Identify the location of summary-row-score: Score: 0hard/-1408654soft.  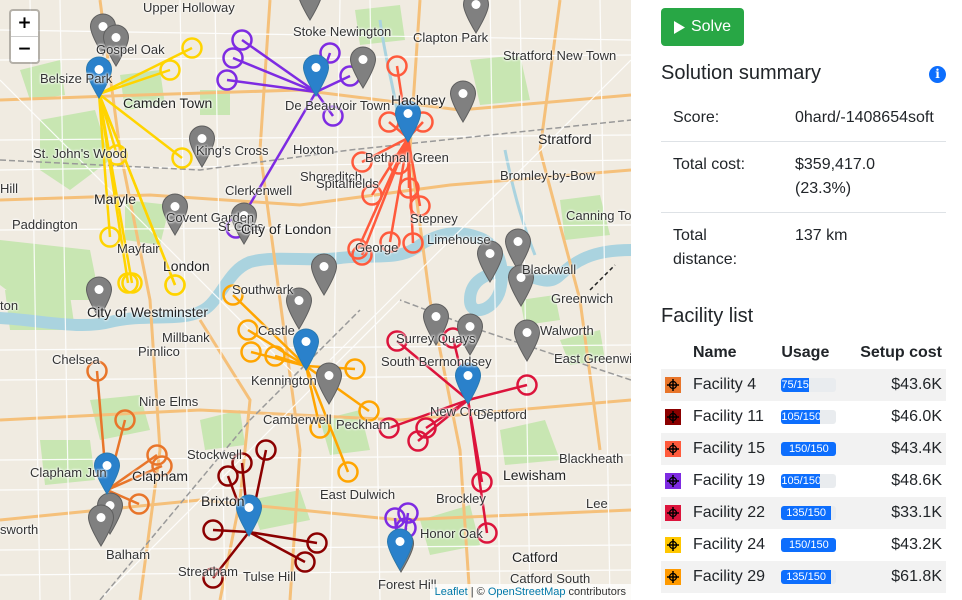
(803, 118).